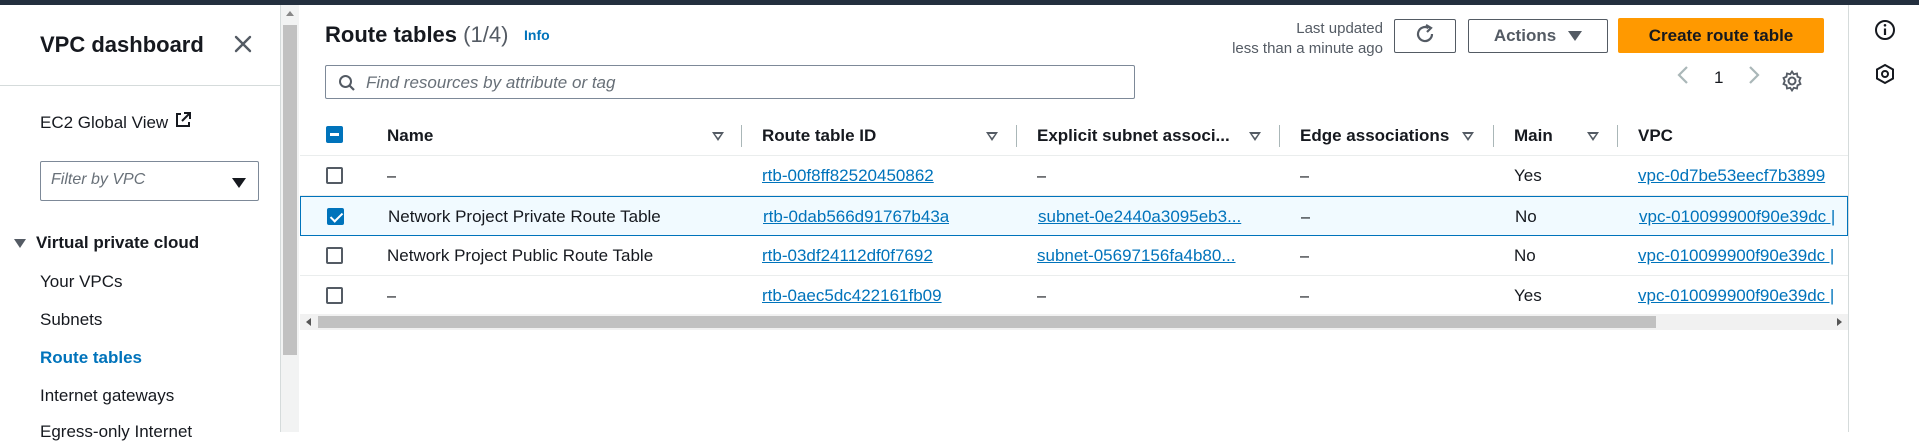  I want to click on sidebar-scrollbar, so click(289, 218).